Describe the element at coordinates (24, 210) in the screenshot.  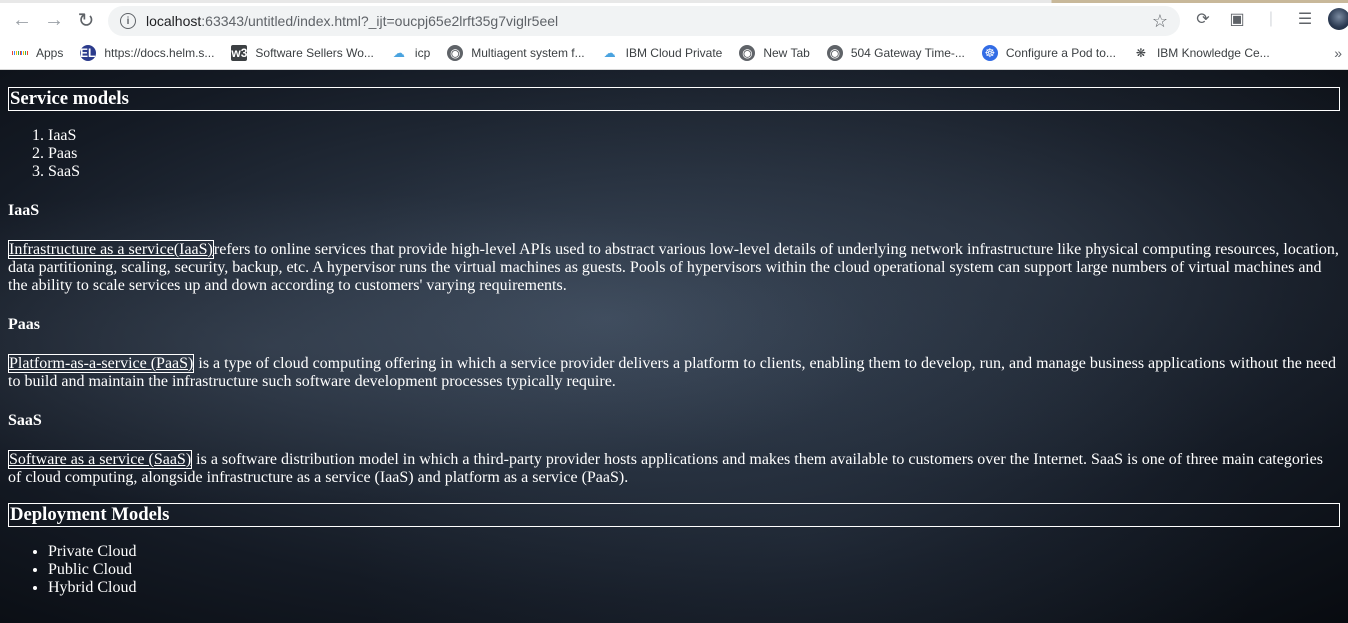
I see `iaas-heading: IaaS` at that location.